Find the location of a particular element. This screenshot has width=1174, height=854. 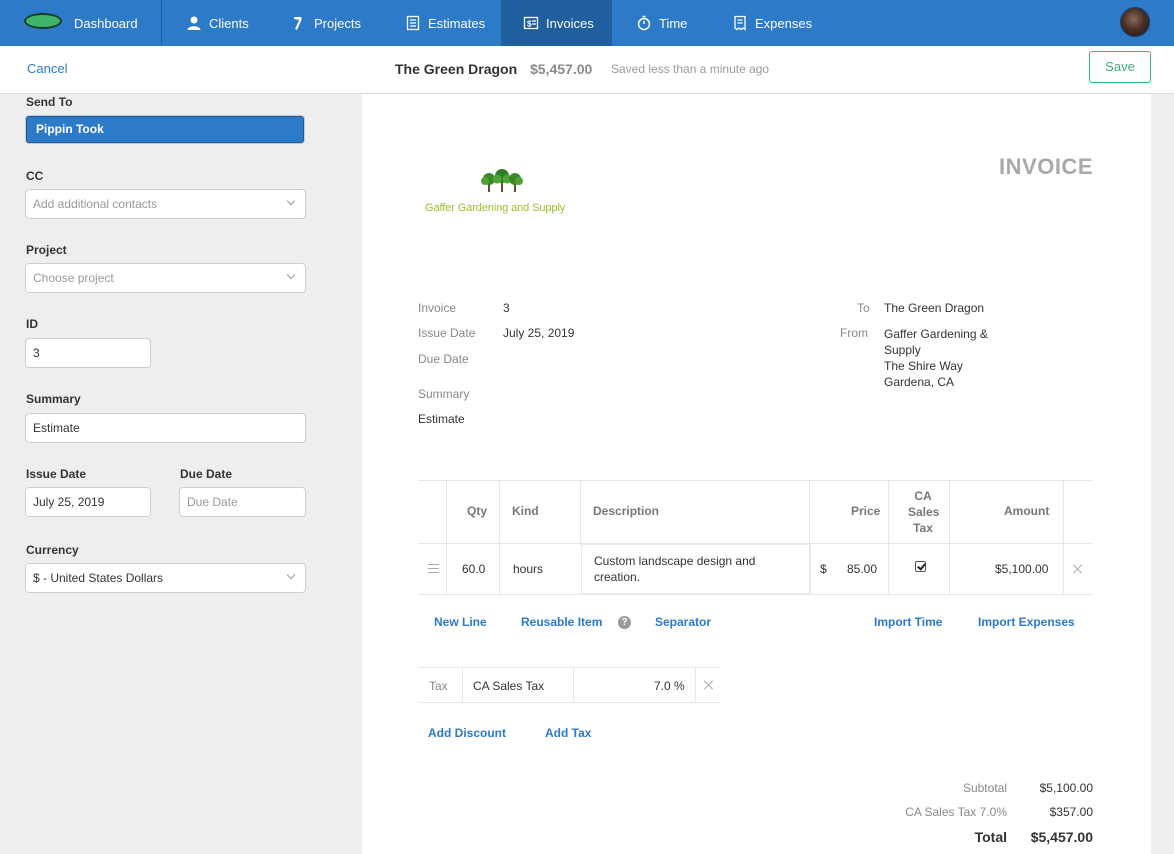

total-value: $5,457.00 is located at coordinates (1061, 837).